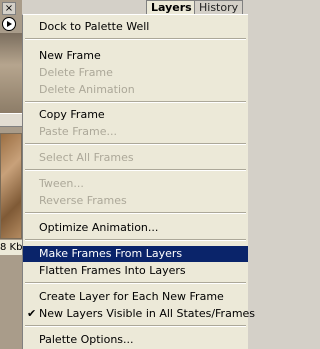 This screenshot has height=349, width=320. I want to click on status-readout: 8 Kbp, so click(11, 247).